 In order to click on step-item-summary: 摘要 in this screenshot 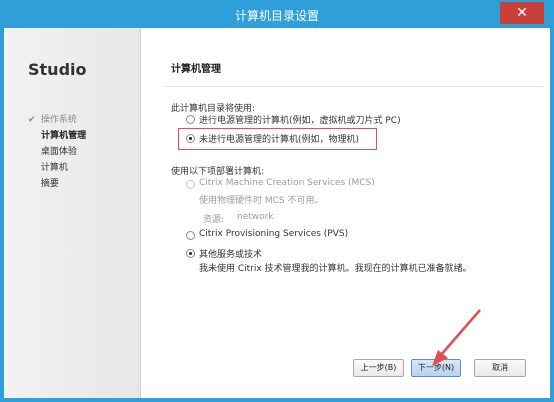, I will do `click(57, 184)`.